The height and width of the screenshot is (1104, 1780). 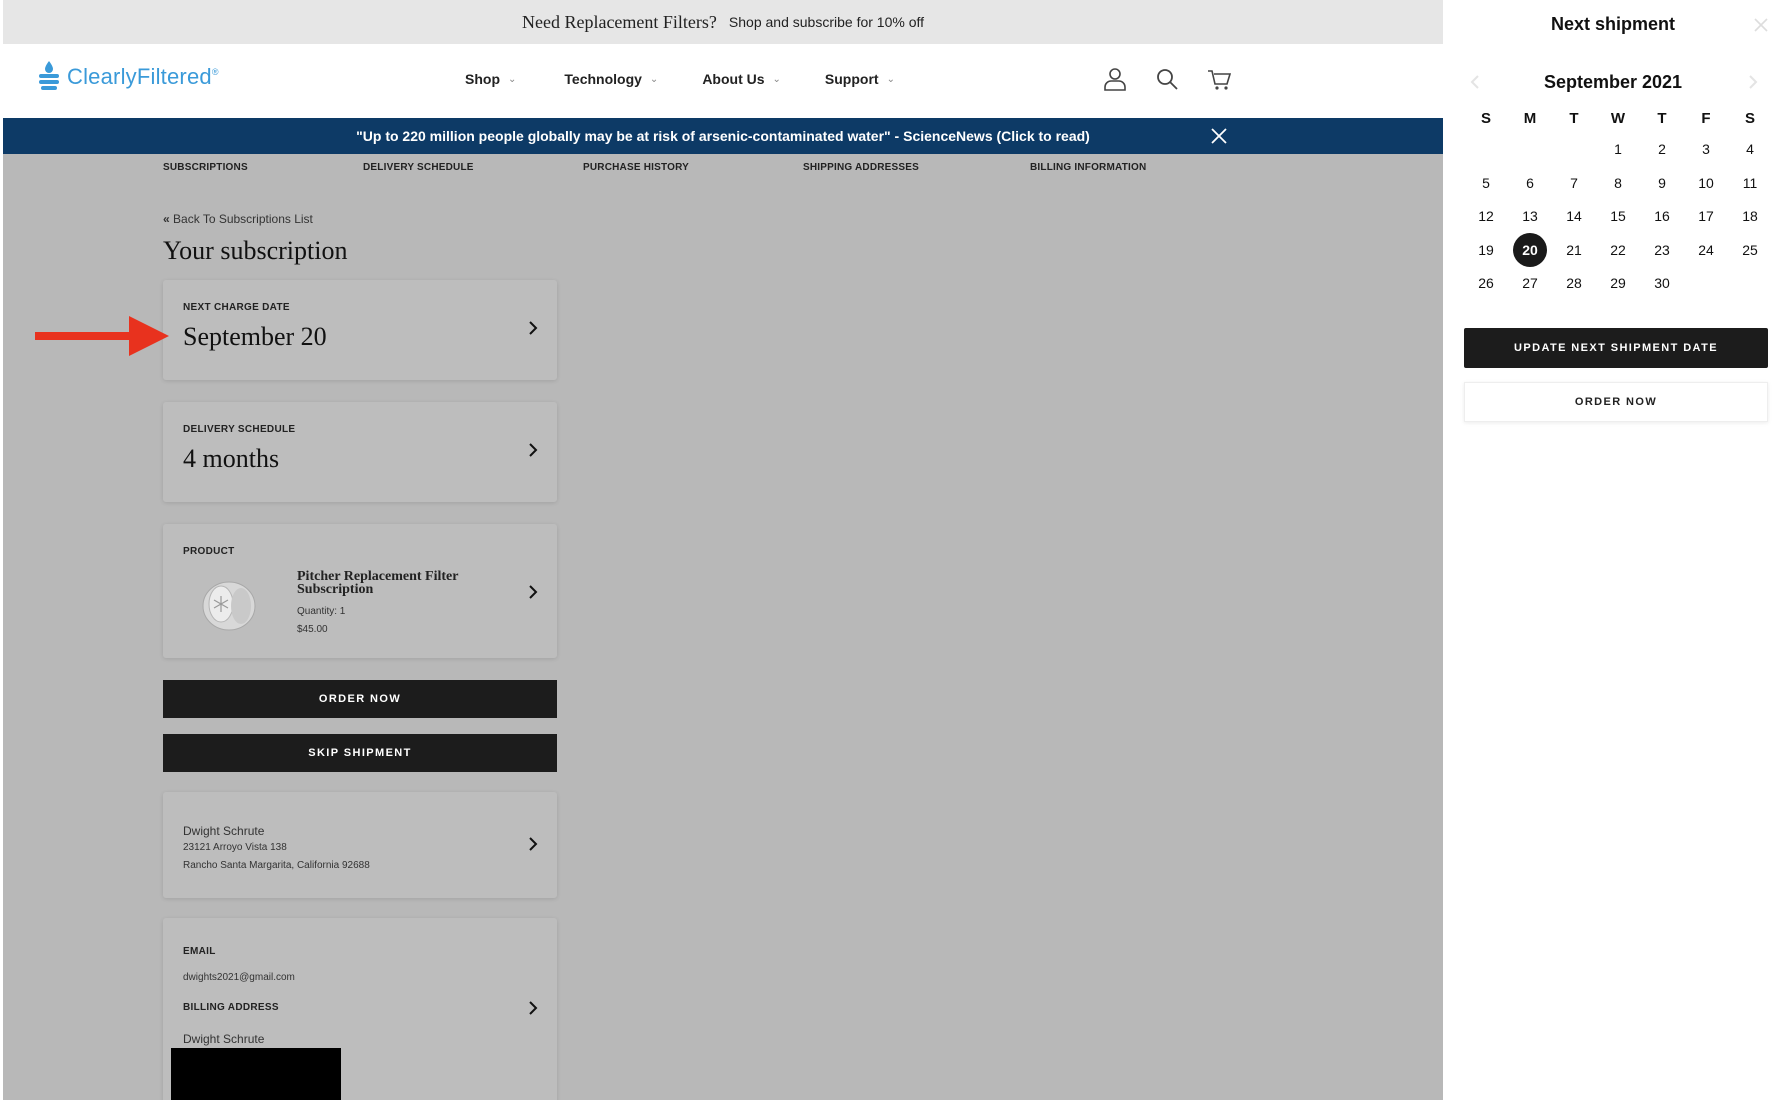 I want to click on calendar-month: September 2021, so click(x=1613, y=82).